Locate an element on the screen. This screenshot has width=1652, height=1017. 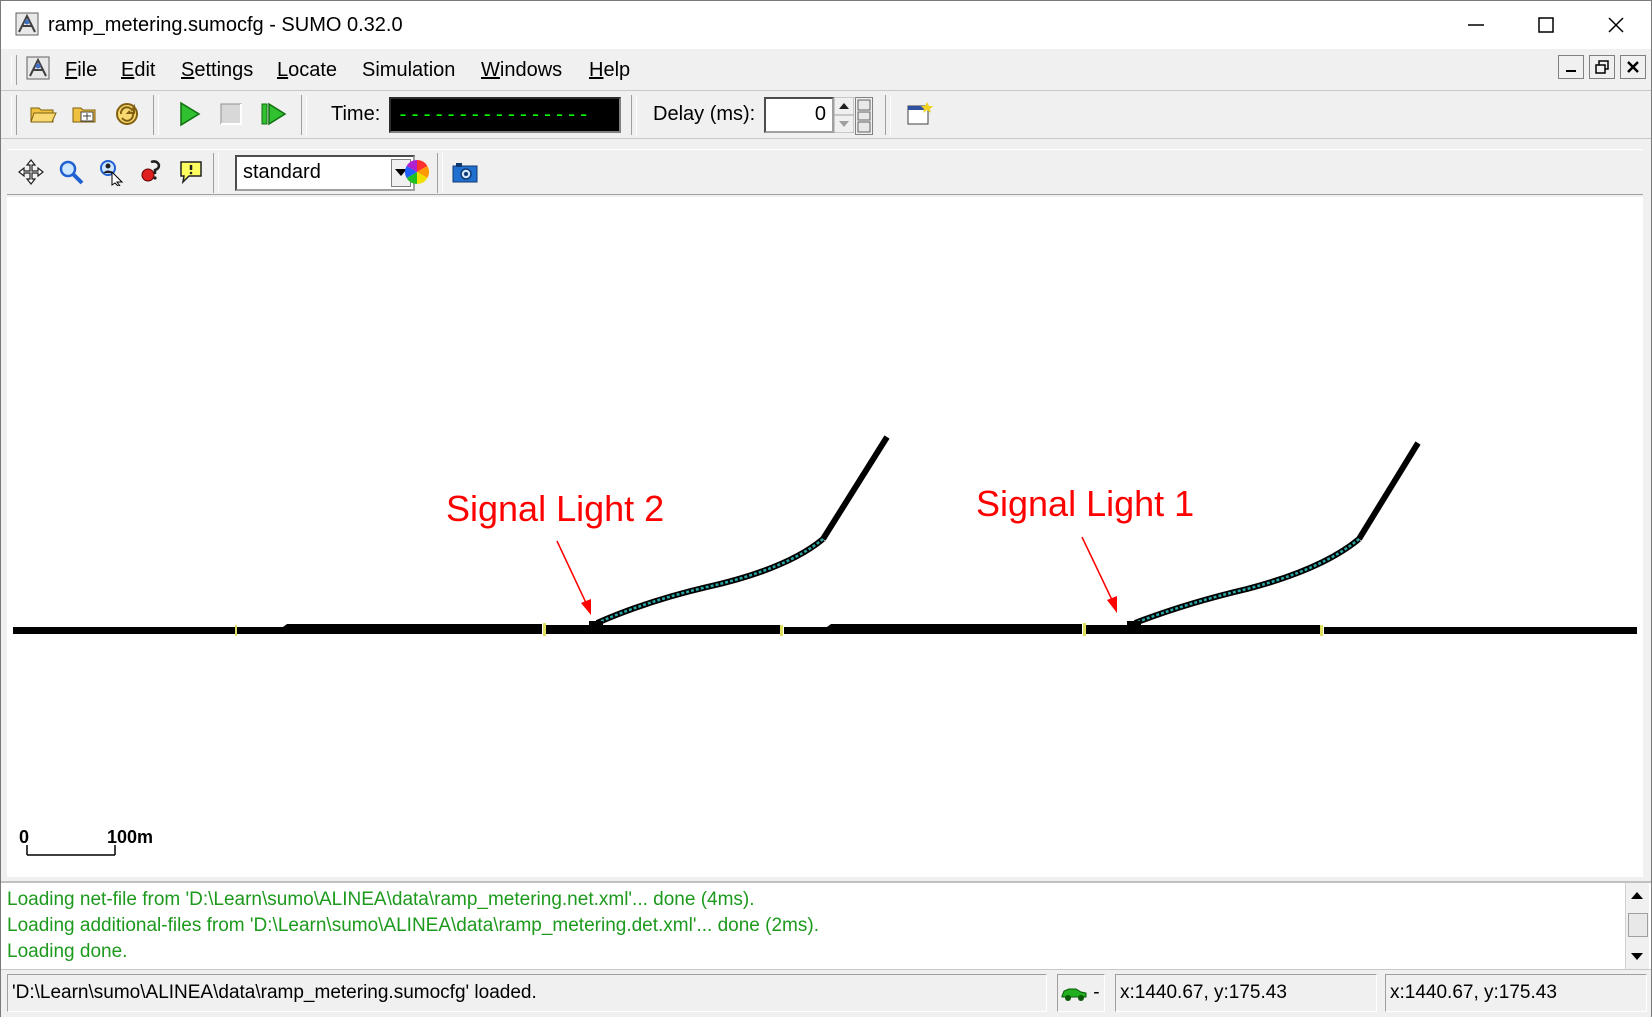
mdi-minimize-button is located at coordinates (1571, 67).